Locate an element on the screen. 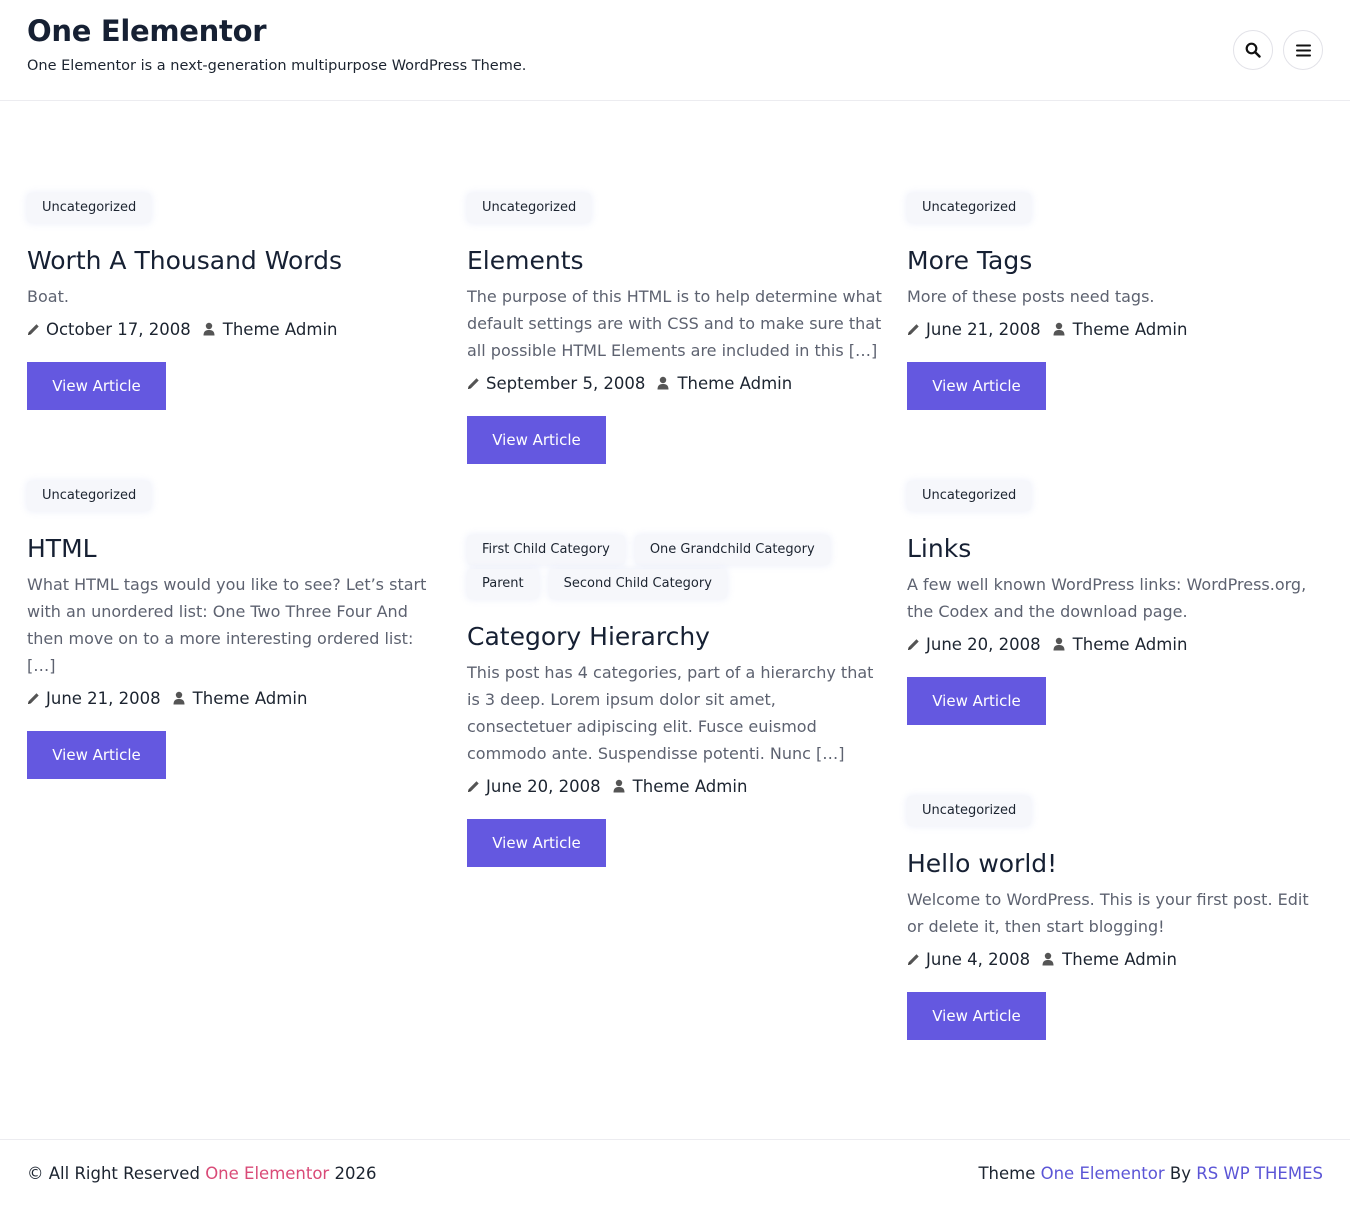 This screenshot has height=1207, width=1350. category-tag: Second Child Category is located at coordinates (637, 584).